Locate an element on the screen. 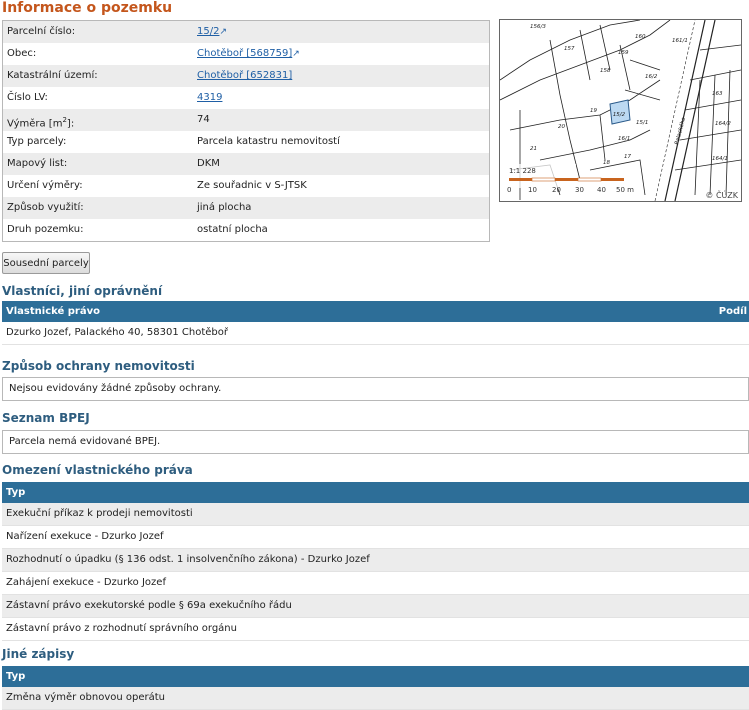 The height and width of the screenshot is (710, 749). map-copyright: © ČÚZK is located at coordinates (721, 194).